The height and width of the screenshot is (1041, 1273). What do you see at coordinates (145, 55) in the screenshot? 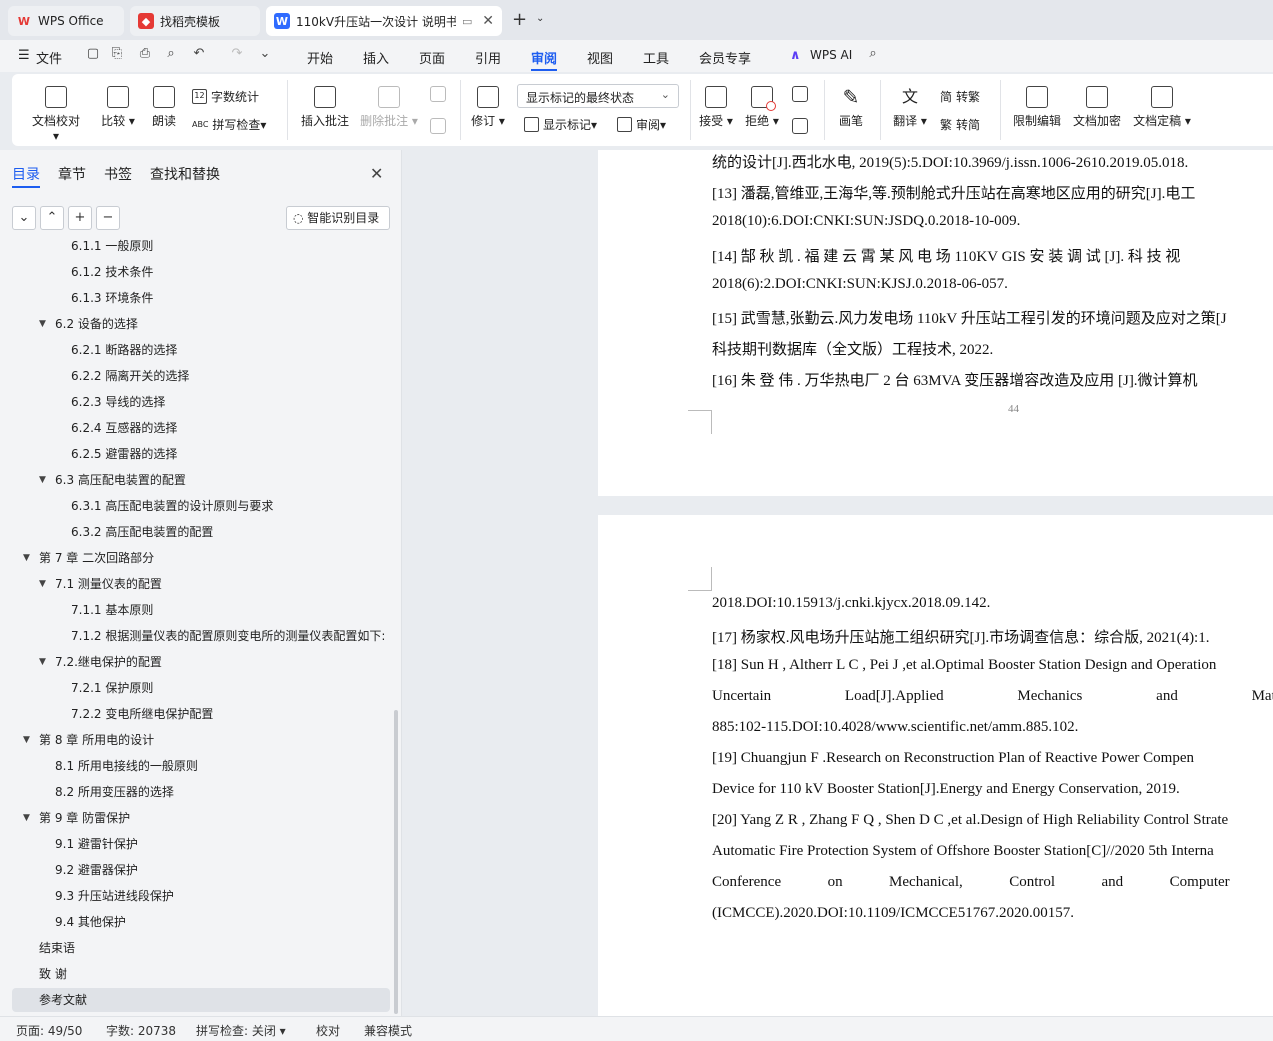
I see `print-icon: ⎙` at bounding box center [145, 55].